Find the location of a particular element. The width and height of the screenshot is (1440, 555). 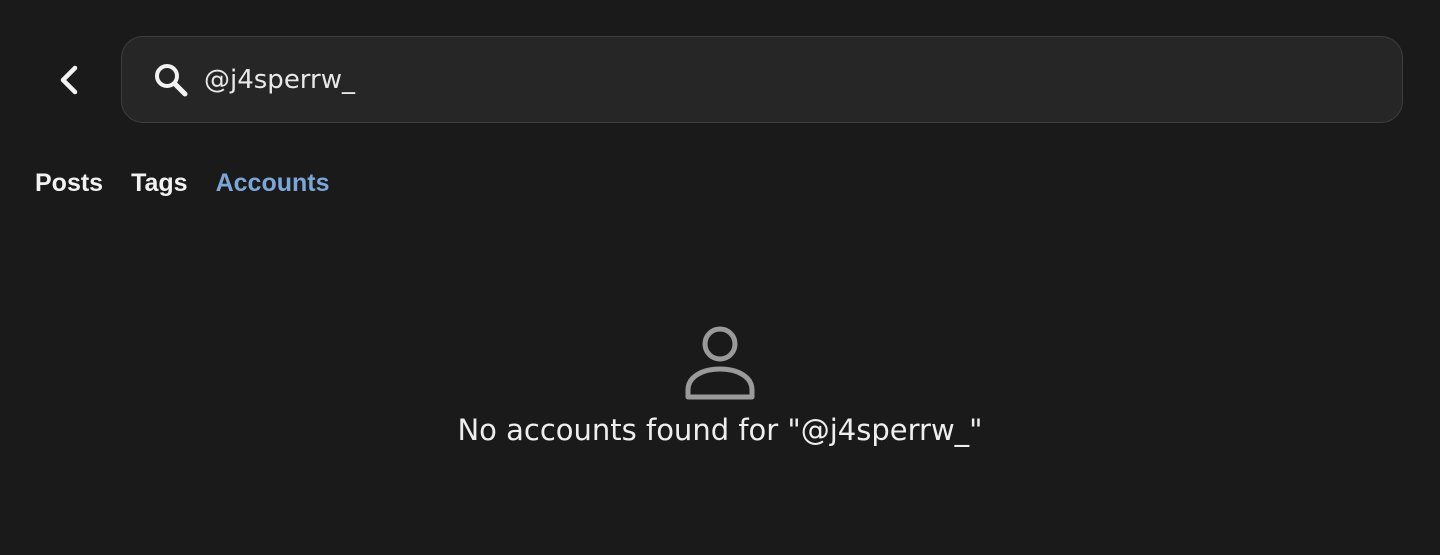

search-icon is located at coordinates (171, 80).